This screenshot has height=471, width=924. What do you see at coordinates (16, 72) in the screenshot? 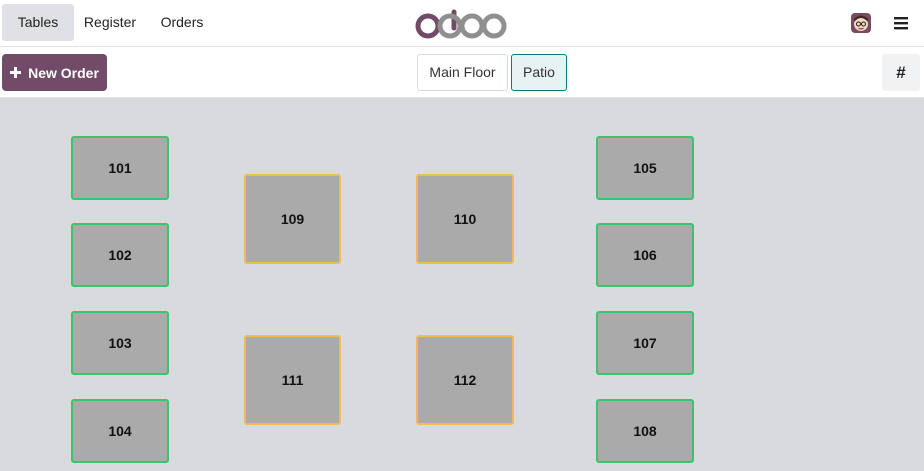
I see `plus-icon` at bounding box center [16, 72].